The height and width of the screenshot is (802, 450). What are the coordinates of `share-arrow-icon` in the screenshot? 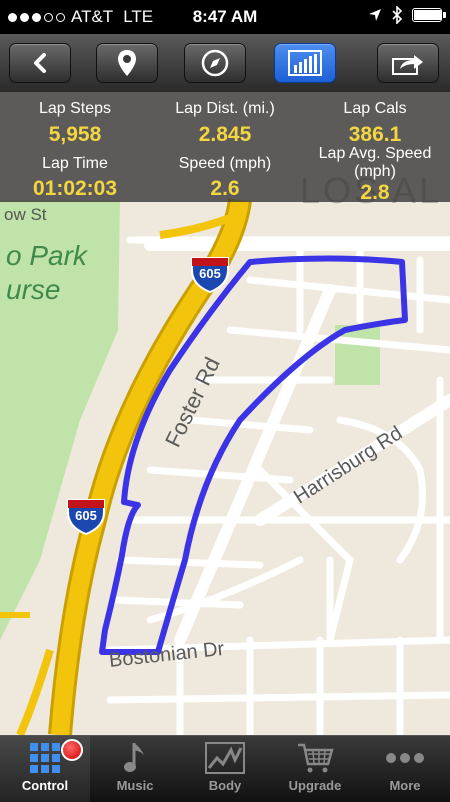 It's located at (407, 65).